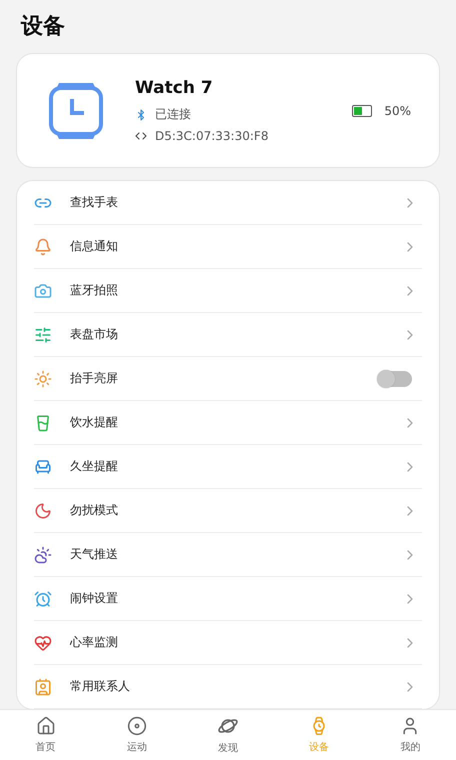 This screenshot has width=456, height=760. What do you see at coordinates (43, 643) in the screenshot?
I see `heart-pulse-icon` at bounding box center [43, 643].